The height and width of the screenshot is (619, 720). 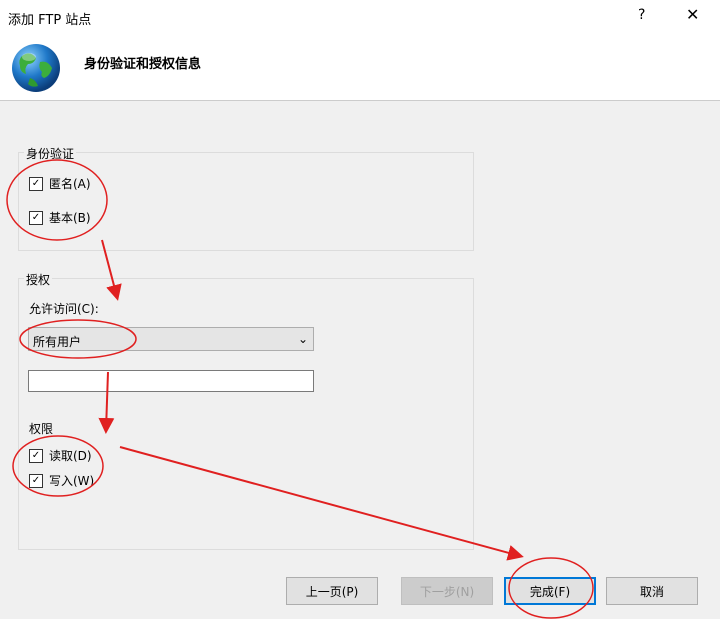 I want to click on annotation-circle-permissions, so click(x=58, y=466).